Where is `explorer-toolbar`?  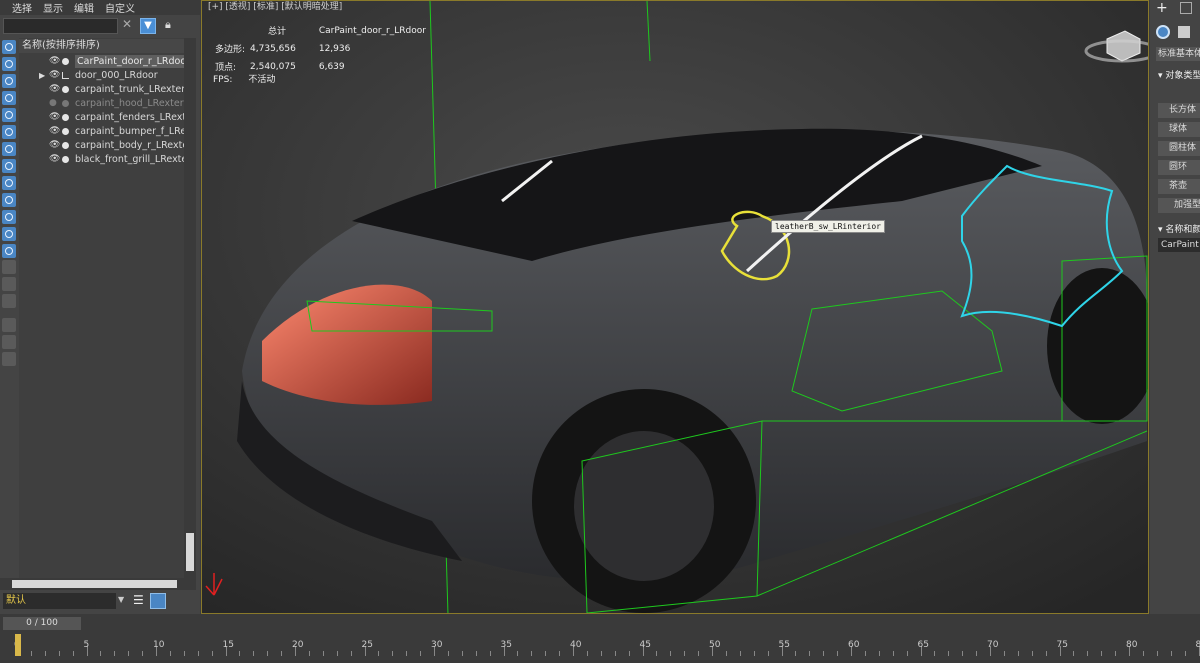 explorer-toolbar is located at coordinates (9, 203).